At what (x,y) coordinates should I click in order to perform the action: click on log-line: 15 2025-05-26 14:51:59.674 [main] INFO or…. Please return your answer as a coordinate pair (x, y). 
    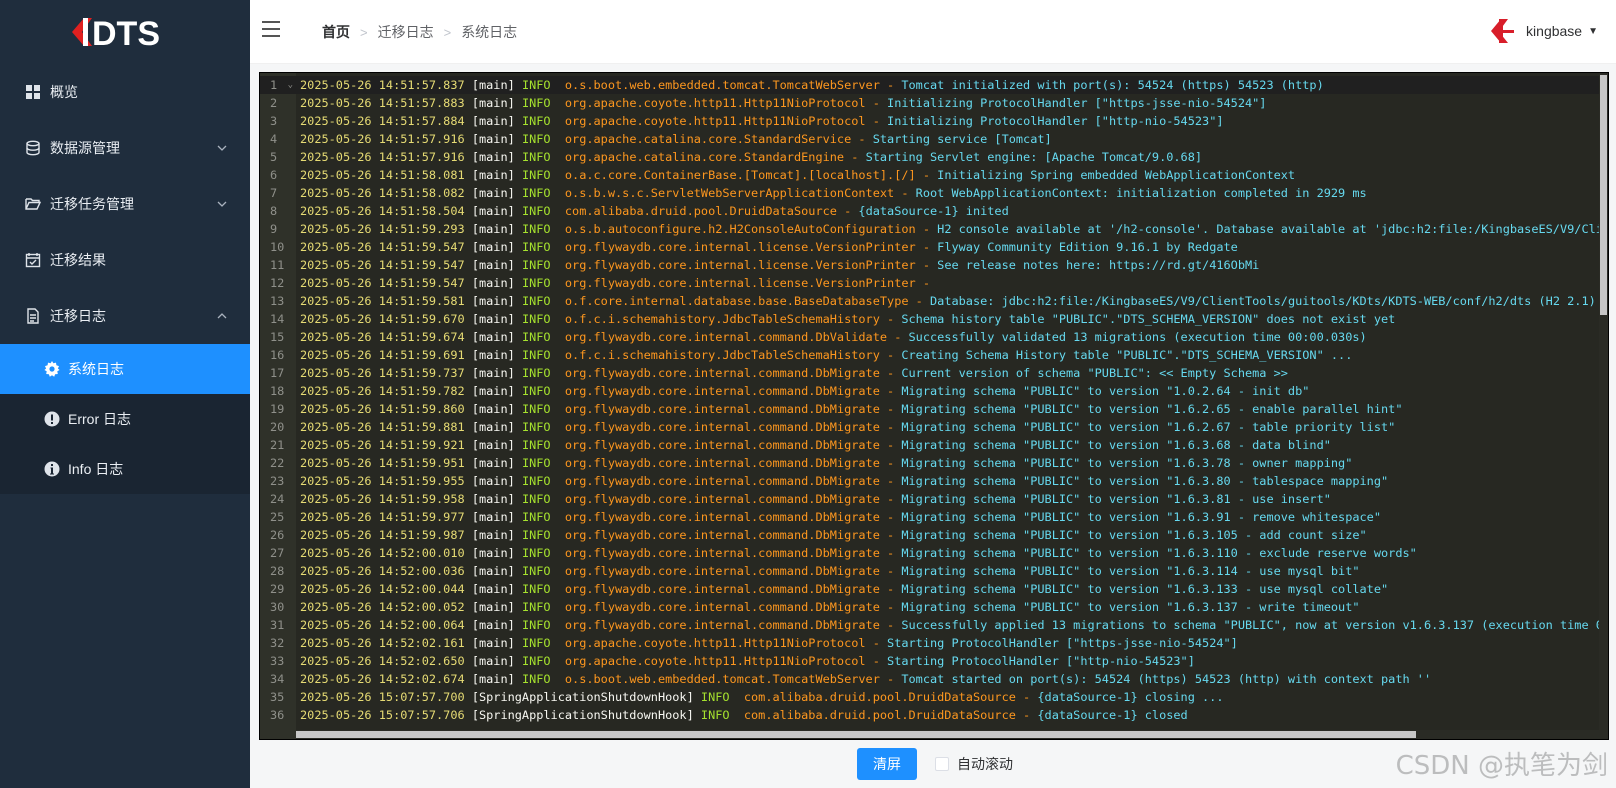
    Looking at the image, I should click on (934, 337).